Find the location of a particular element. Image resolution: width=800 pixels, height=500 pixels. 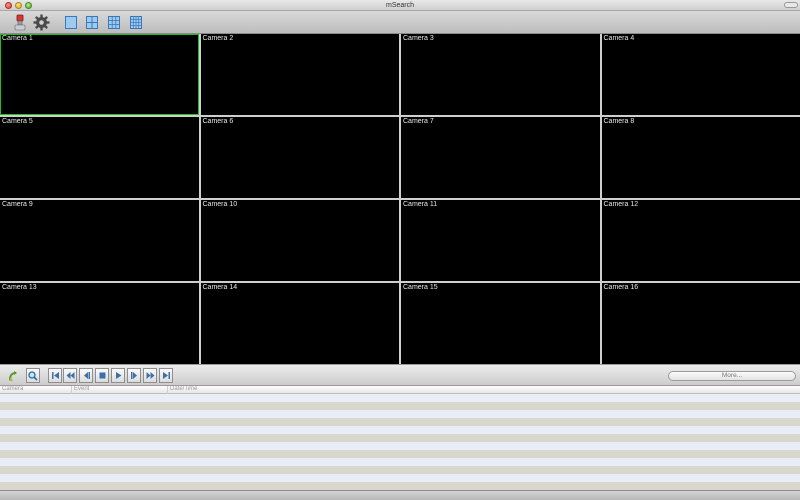

layout-2x2-icon is located at coordinates (92, 22).